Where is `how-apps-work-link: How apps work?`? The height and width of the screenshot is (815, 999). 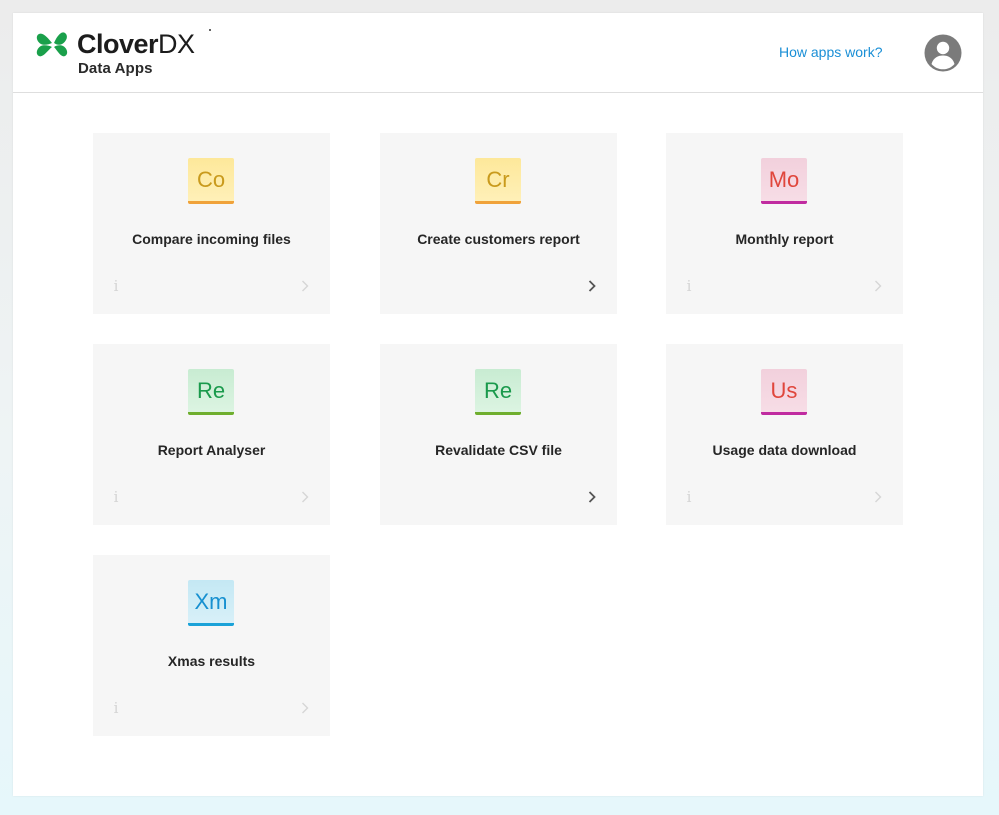
how-apps-work-link: How apps work? is located at coordinates (831, 52).